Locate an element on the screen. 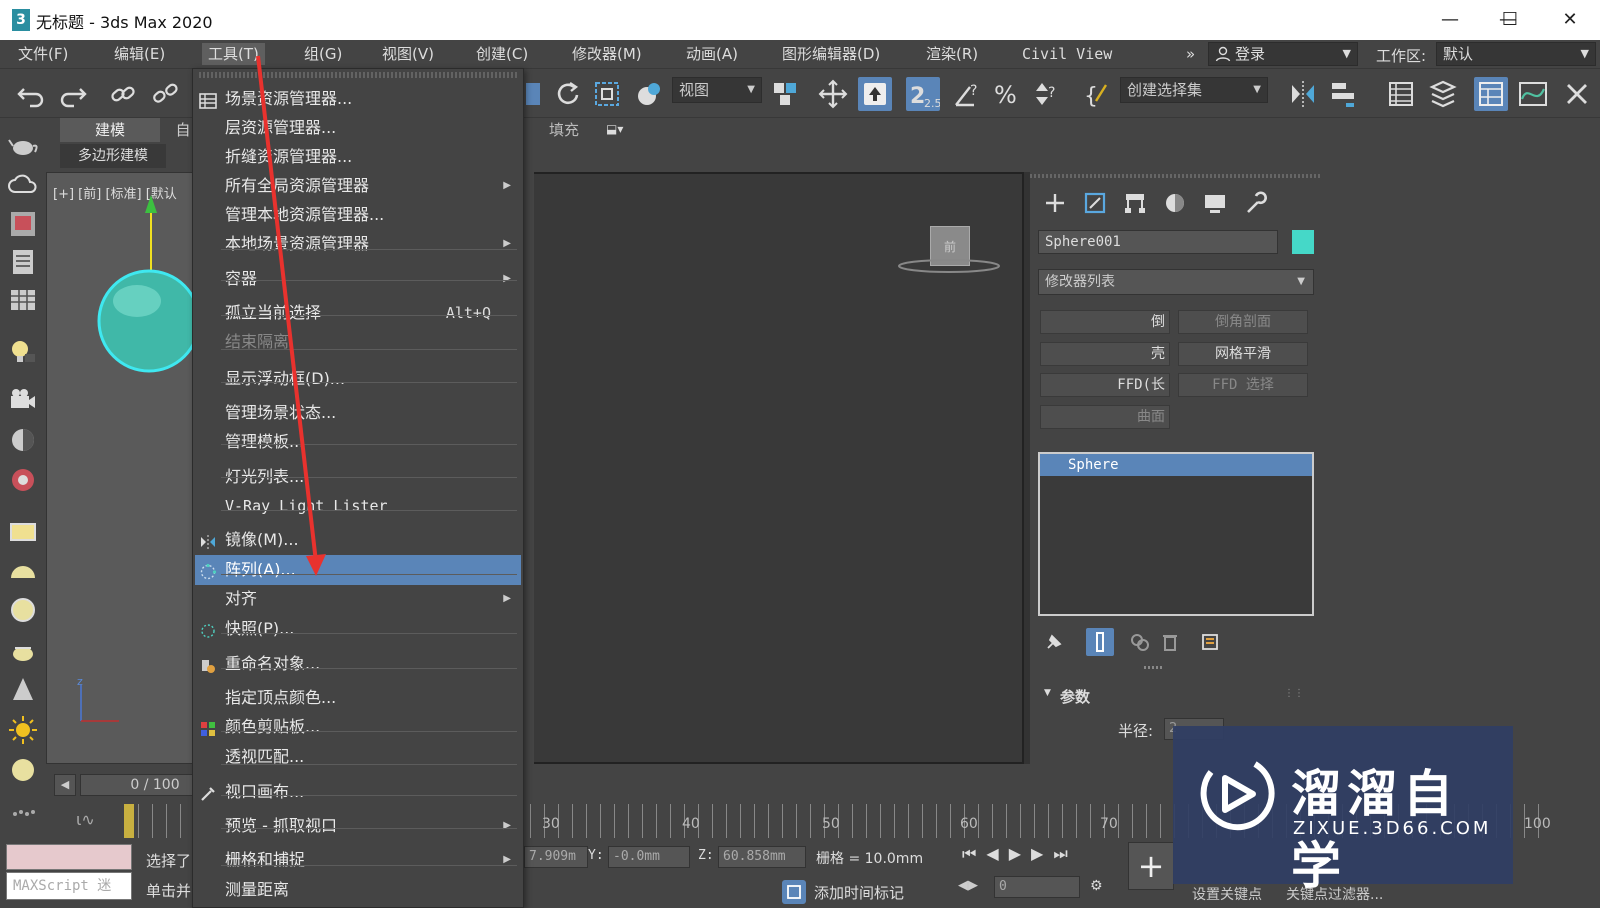  watermark-url: ZIXUE.3D66.COM is located at coordinates (1392, 828).